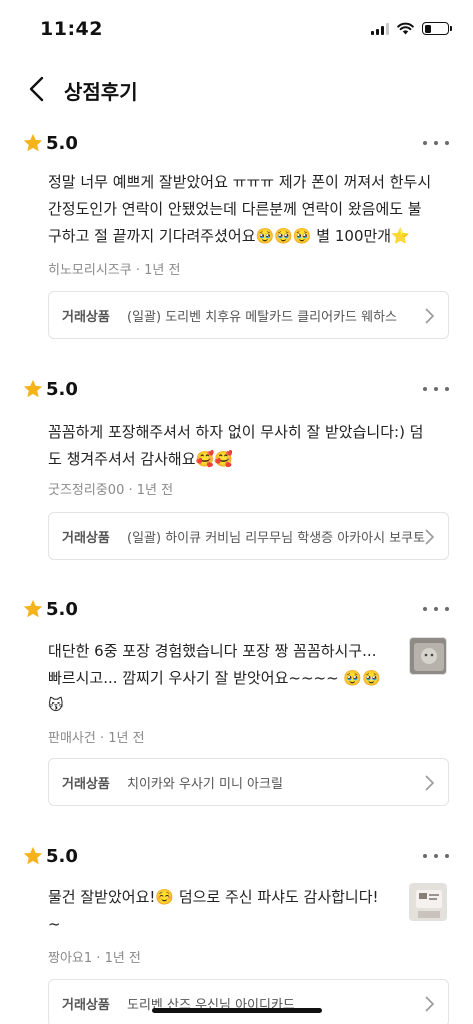  I want to click on product-name: 치이카와 우사기 미니 아크릴, so click(205, 784).